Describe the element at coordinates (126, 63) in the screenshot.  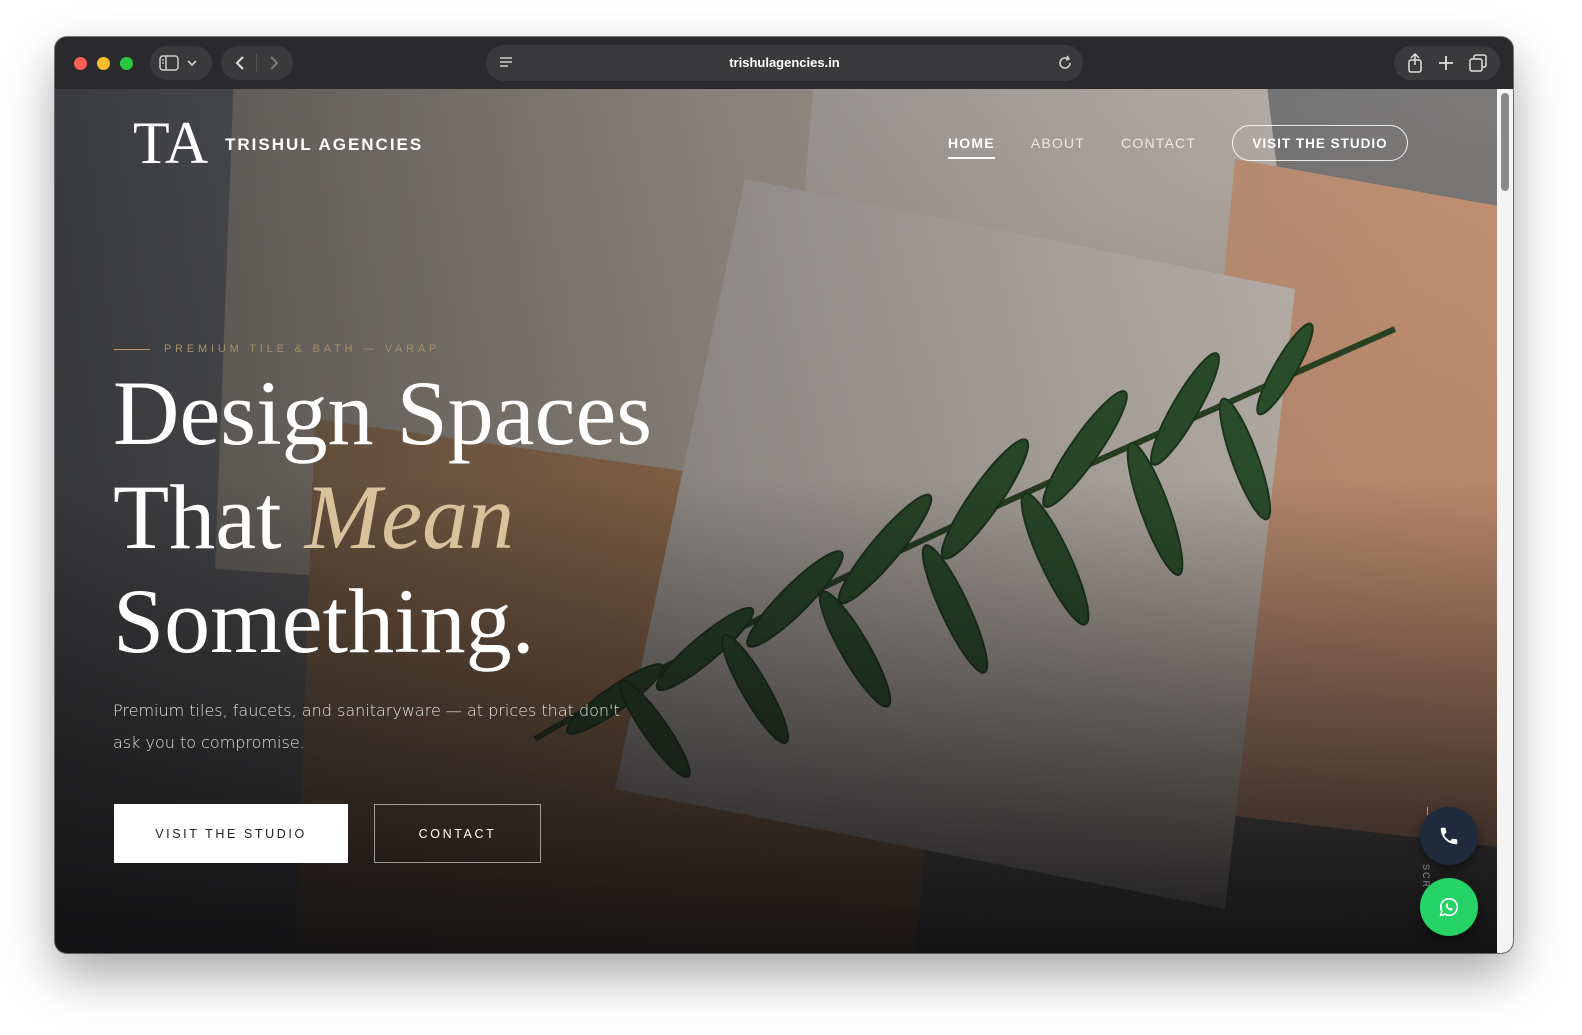
I see `zoom-window-button` at that location.